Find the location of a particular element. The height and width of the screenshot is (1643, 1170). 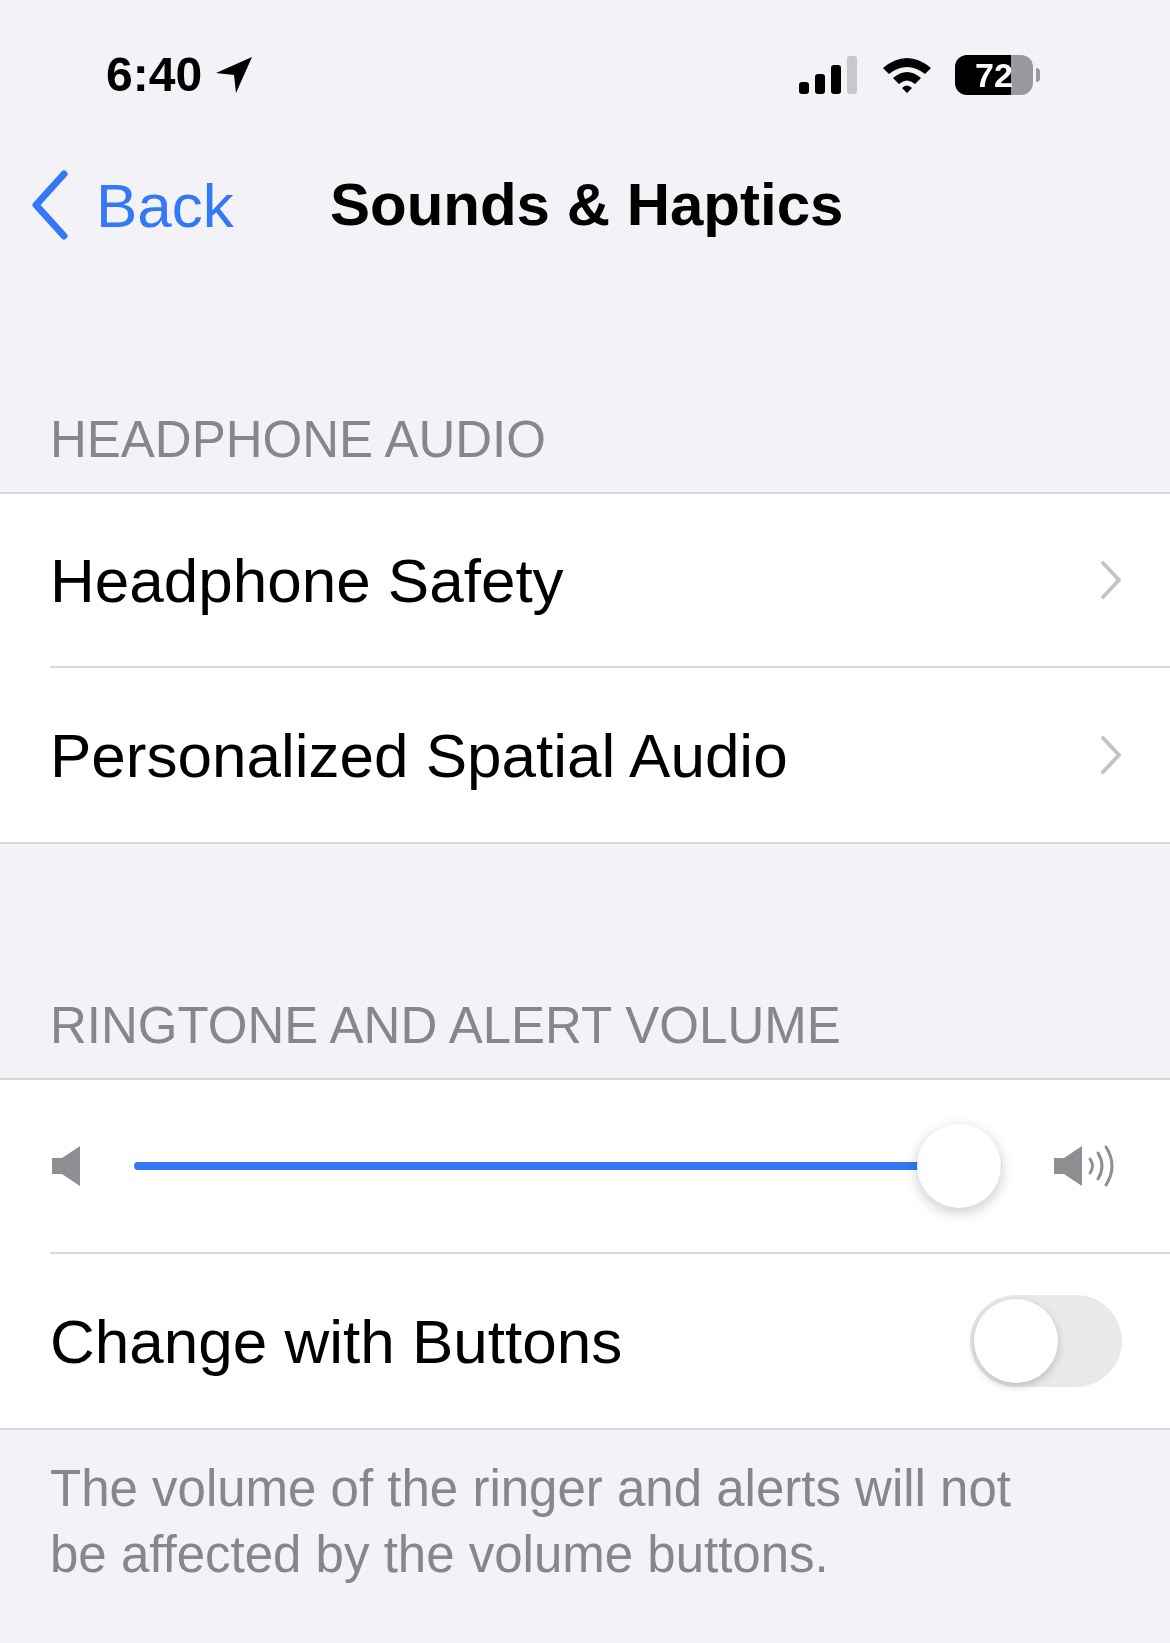

row-label: Change with Buttons is located at coordinates (336, 1341).